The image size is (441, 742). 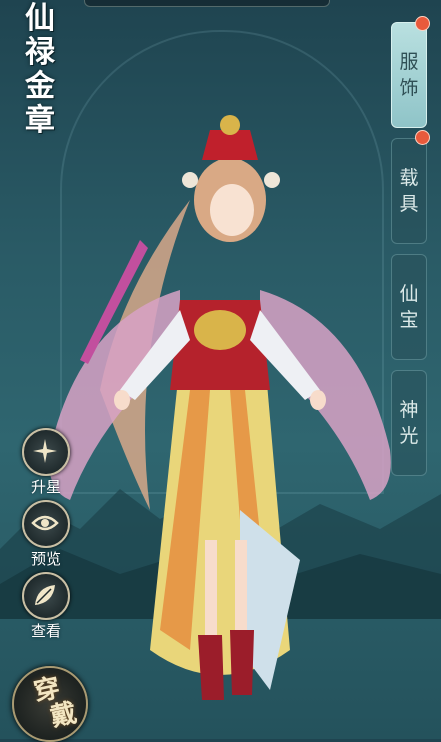 What do you see at coordinates (46, 452) in the screenshot?
I see `star-upgrade-icon` at bounding box center [46, 452].